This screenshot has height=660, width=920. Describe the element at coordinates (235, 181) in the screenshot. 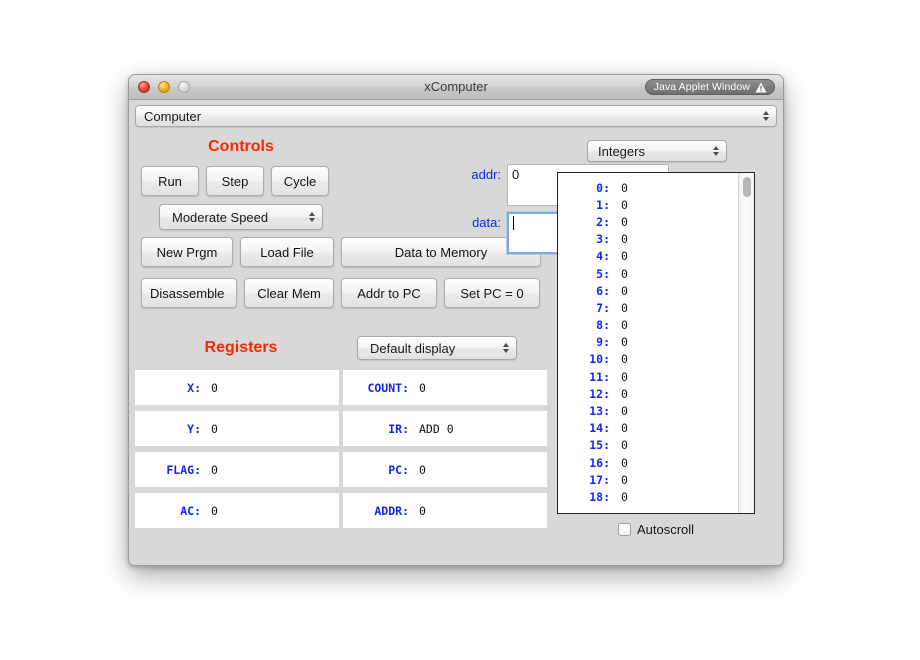

I see `step-button: Step` at that location.